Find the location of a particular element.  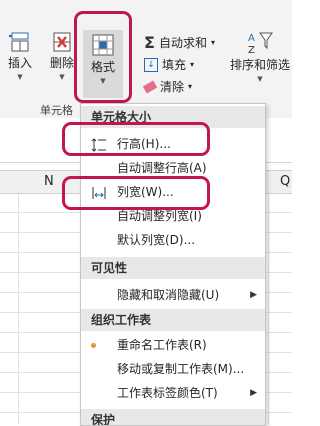

sigma-icon: Σ is located at coordinates (149, 42).